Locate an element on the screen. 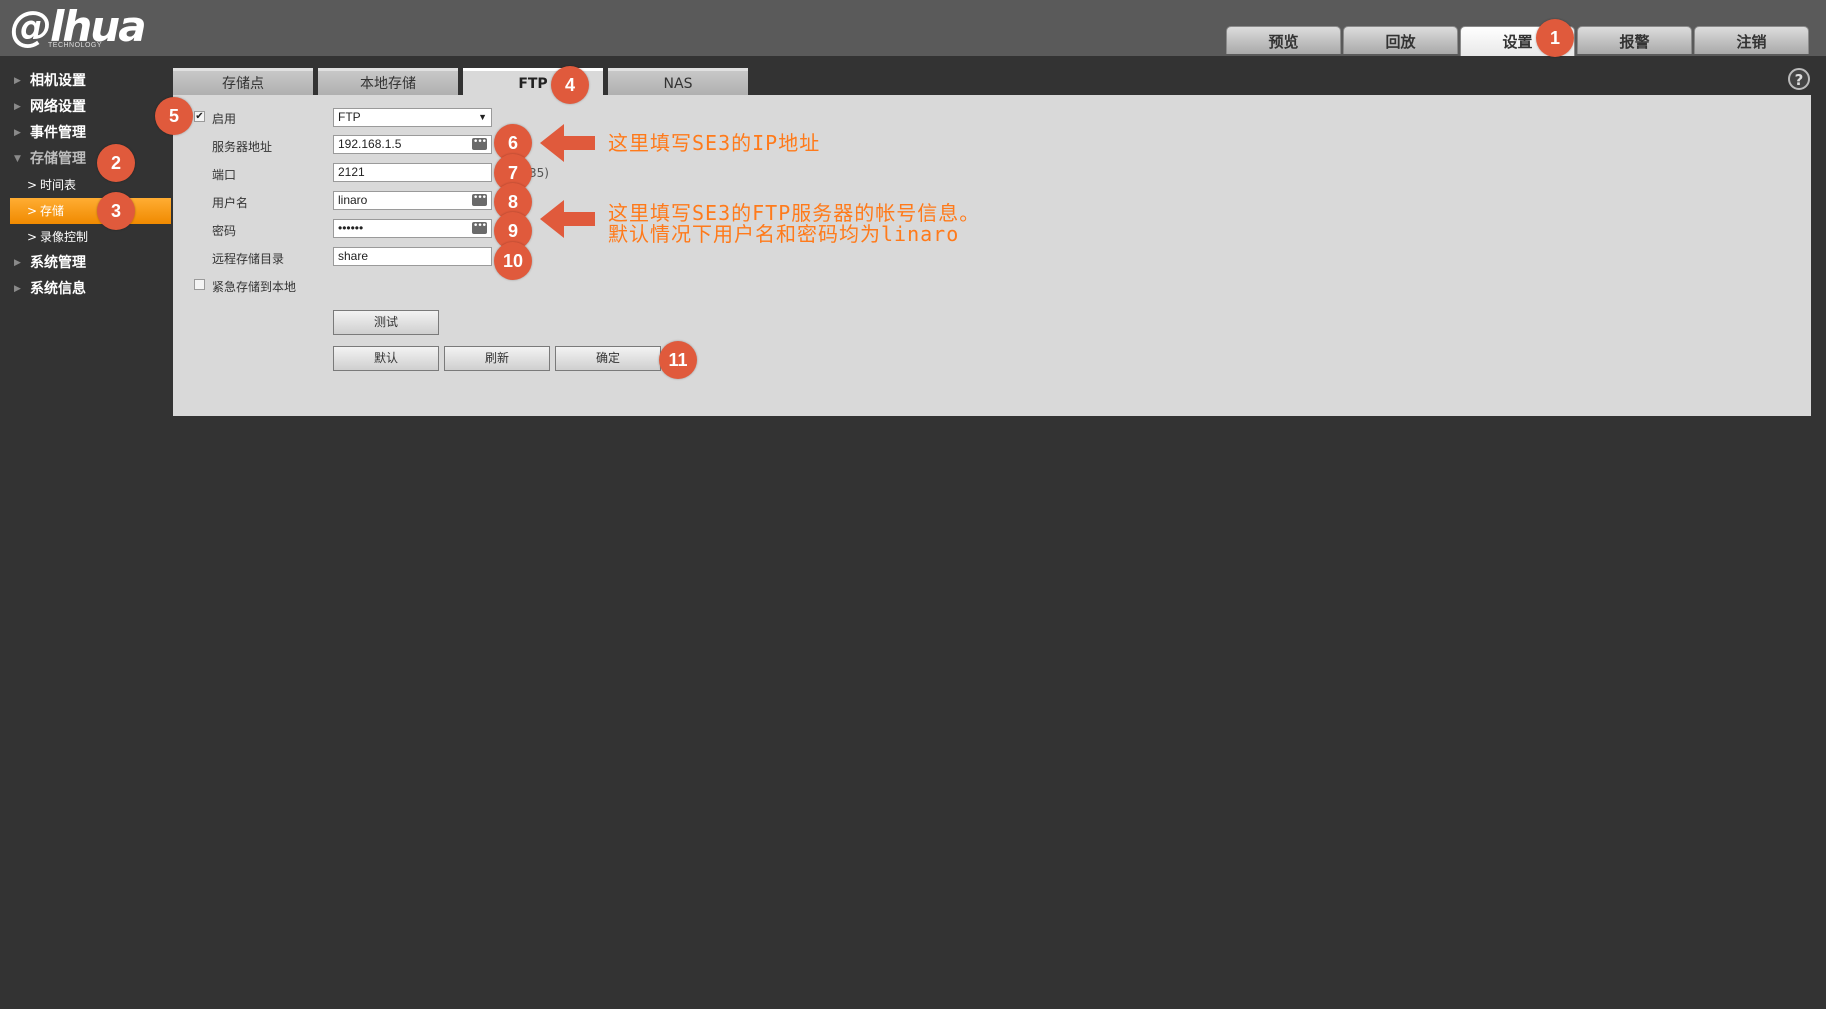 The height and width of the screenshot is (1009, 1826). protocol-select: FTP ▼ is located at coordinates (412, 117).